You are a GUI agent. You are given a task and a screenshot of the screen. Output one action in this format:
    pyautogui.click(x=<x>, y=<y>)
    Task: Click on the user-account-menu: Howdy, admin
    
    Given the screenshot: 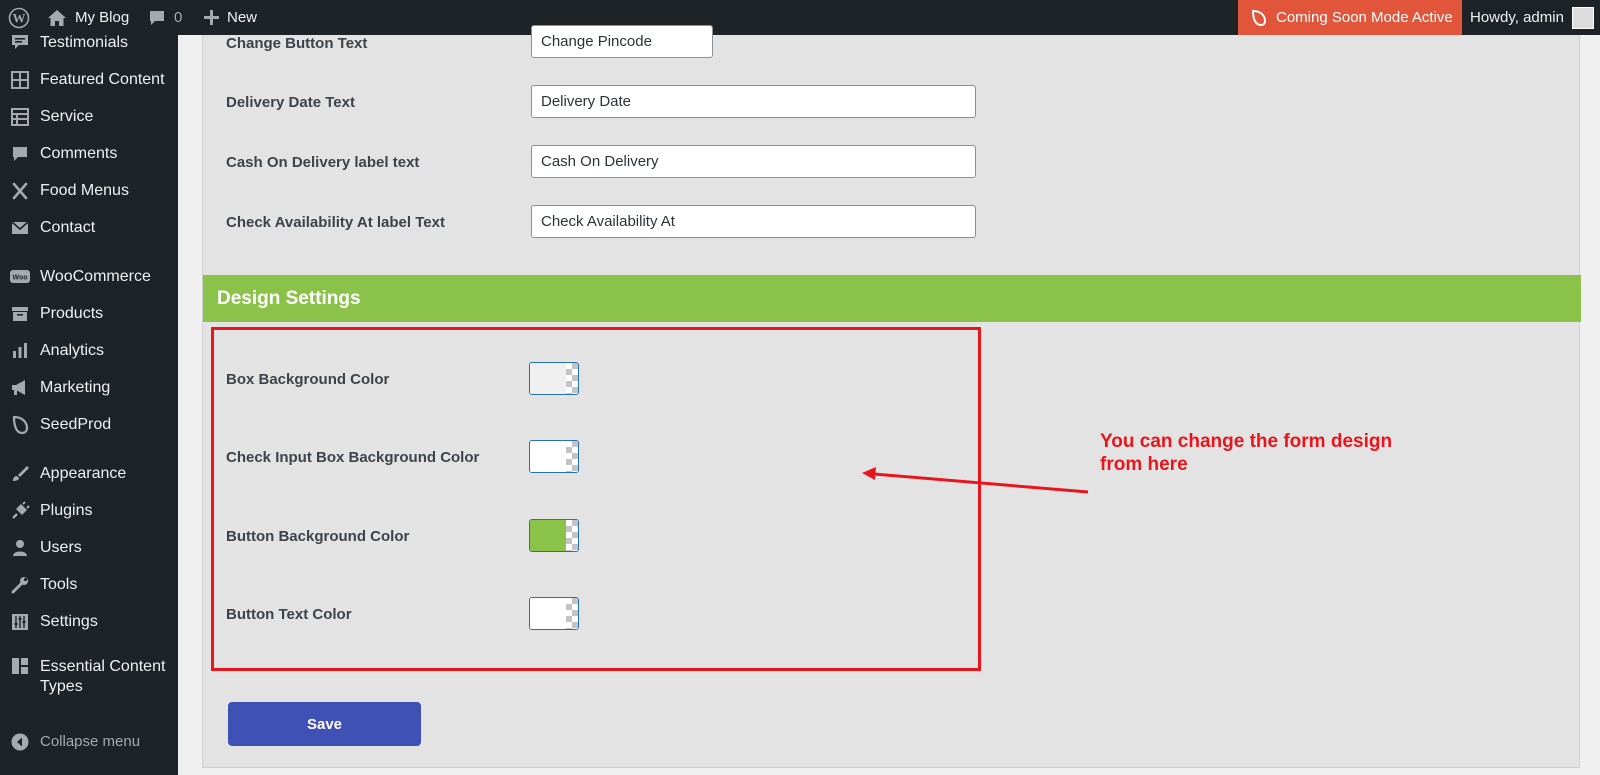 What is the action you would take?
    pyautogui.click(x=1531, y=17)
    